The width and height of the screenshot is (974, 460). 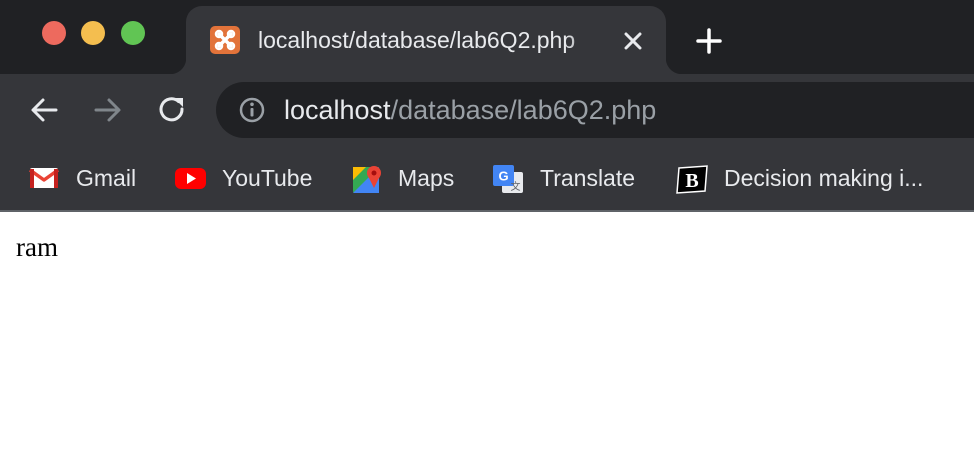 I want to click on bookmark-translate: G 文 Translate, so click(x=570, y=178).